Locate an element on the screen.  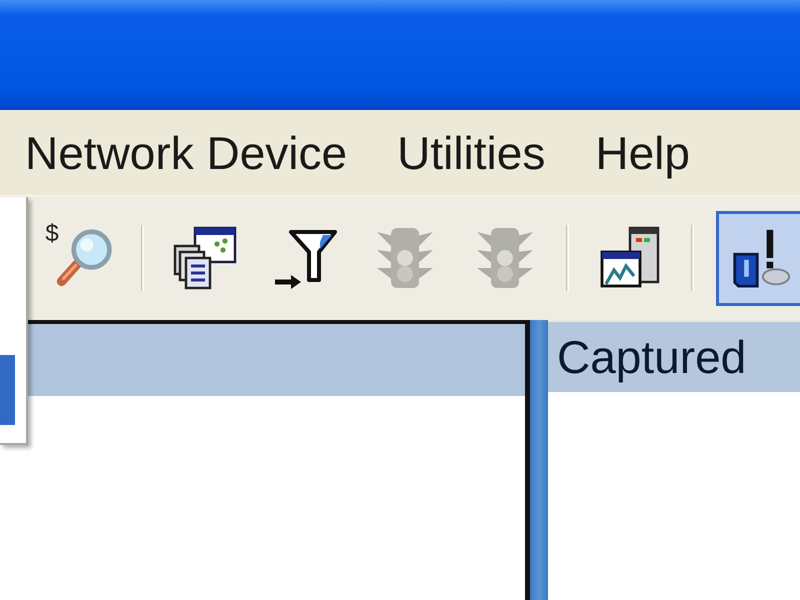
container-alert-icon is located at coordinates (761, 258).